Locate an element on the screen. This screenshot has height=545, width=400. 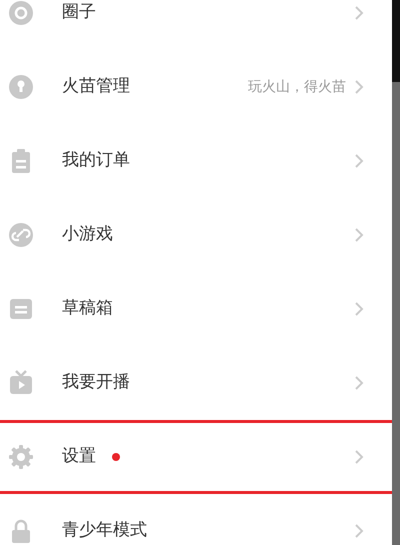
menu-item: 我要开播 is located at coordinates (196, 383).